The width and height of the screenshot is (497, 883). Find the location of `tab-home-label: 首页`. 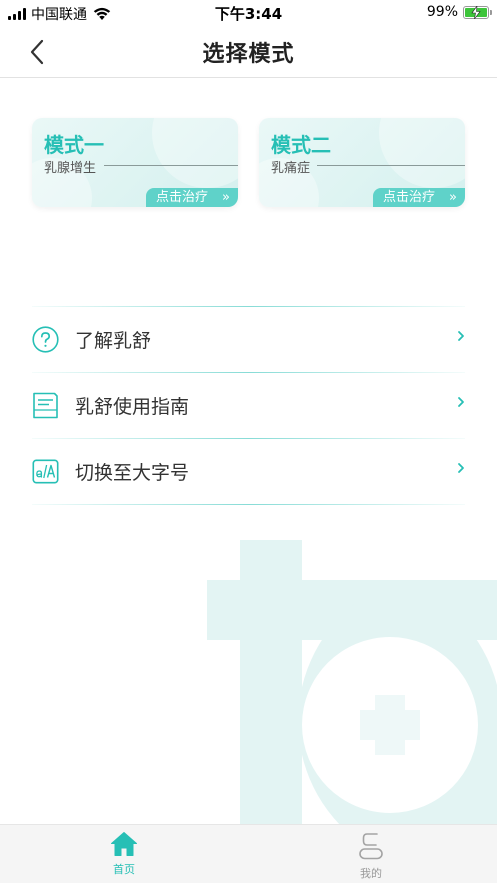

tab-home-label: 首页 is located at coordinates (124, 869).